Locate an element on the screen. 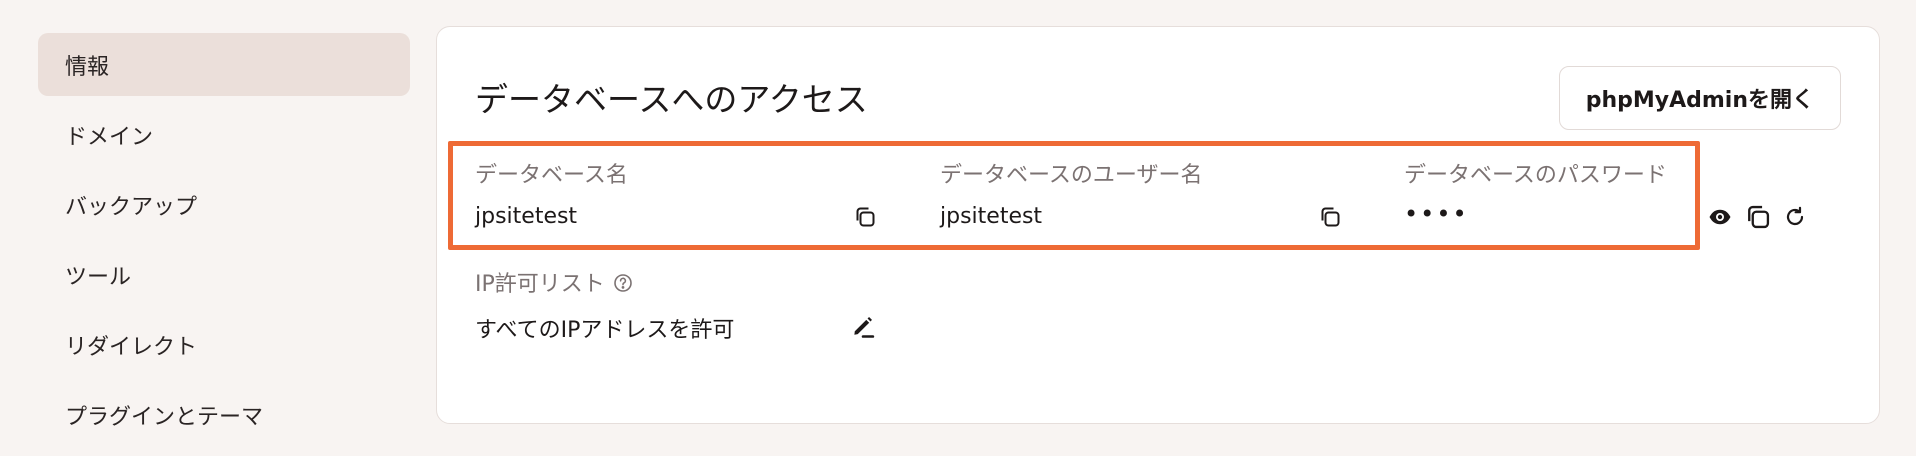 The image size is (1916, 456). open-phpmyadmin-button: phpMyAdminを開く is located at coordinates (1699, 98).